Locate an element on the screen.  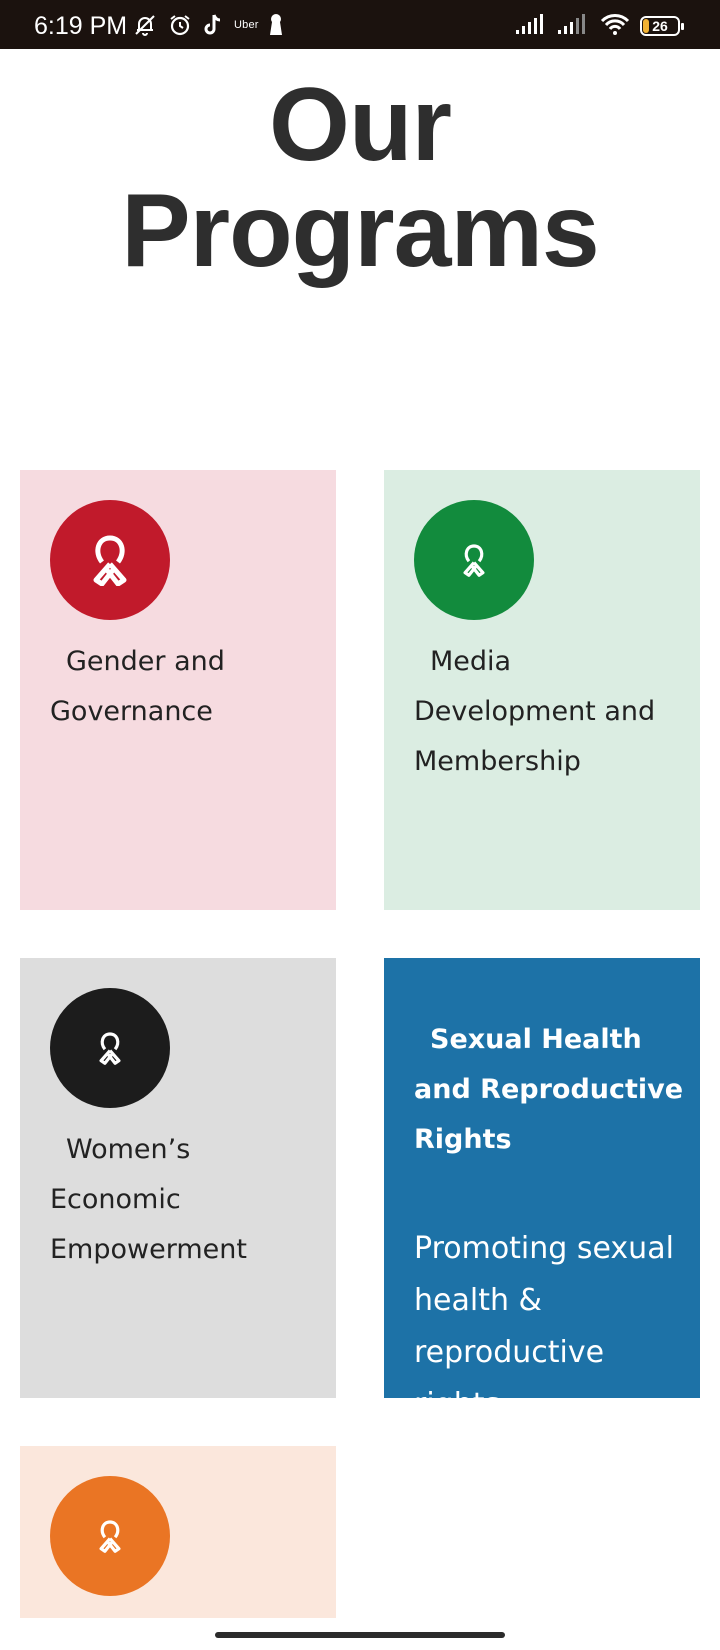
program-card-womens-economic-empowerment: Women’s Economic Empowerment is located at coordinates (178, 1178).